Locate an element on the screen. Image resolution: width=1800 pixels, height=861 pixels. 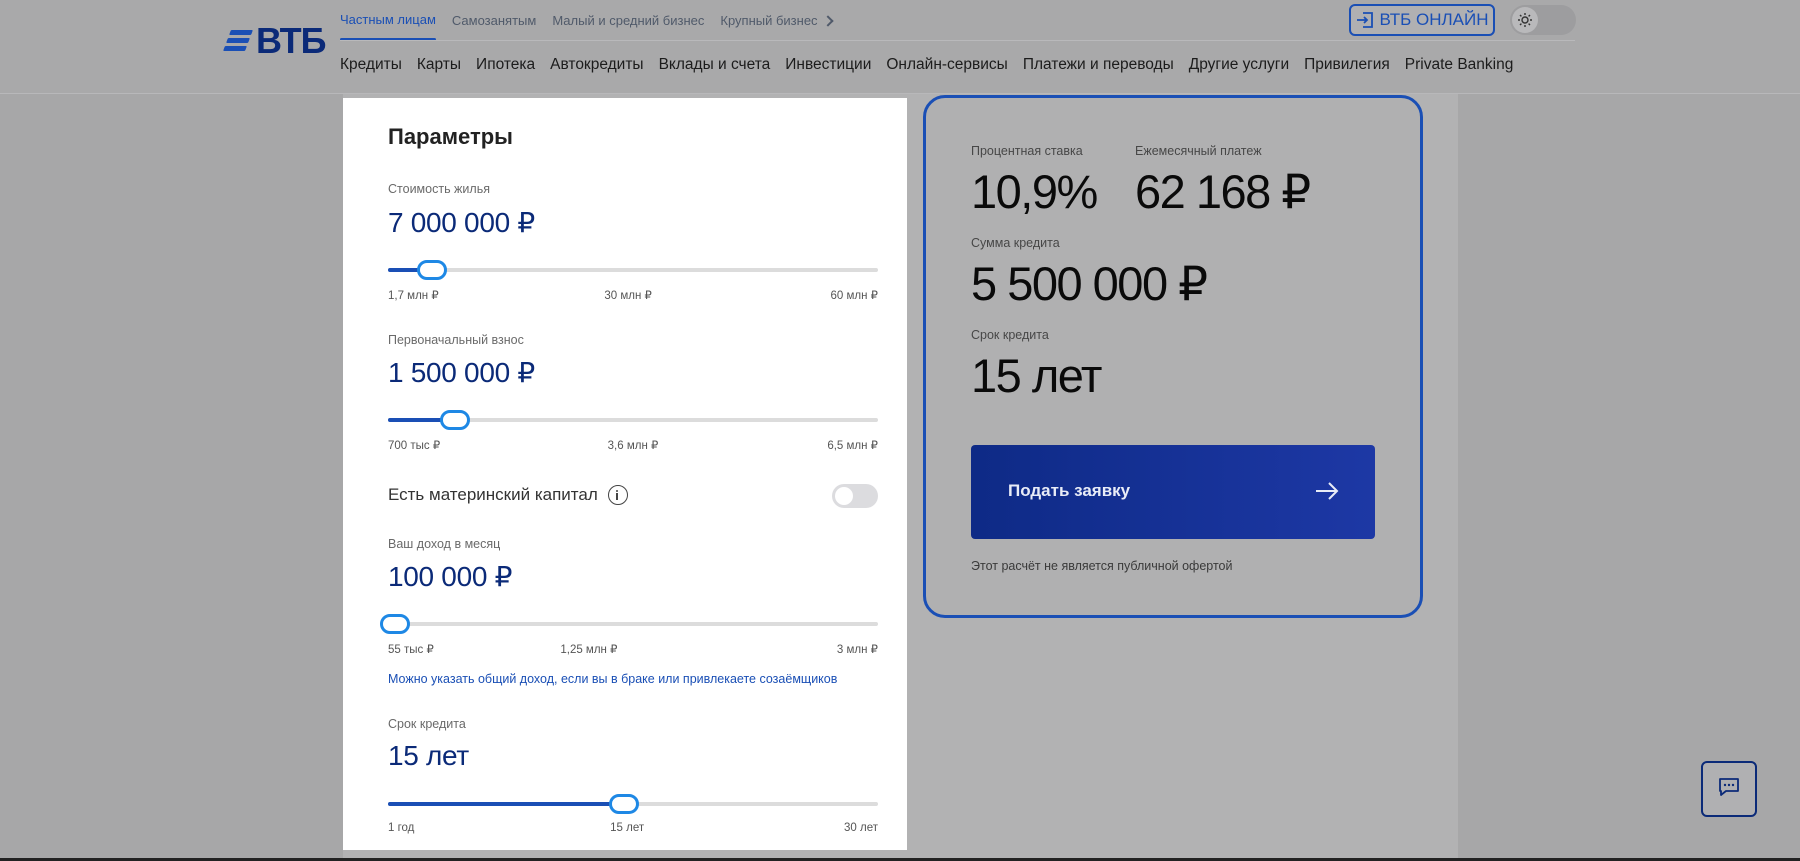
monthly-payment-label: Ежемесячный платеж is located at coordinates (1198, 151).